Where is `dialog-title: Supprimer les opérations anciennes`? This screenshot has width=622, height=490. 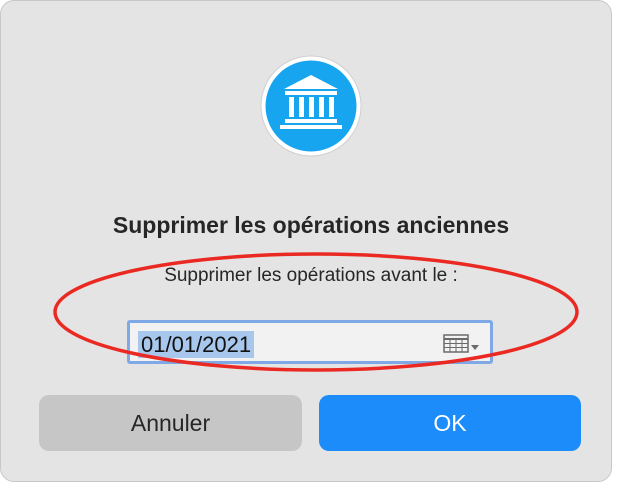
dialog-title: Supprimer les opérations anciennes is located at coordinates (311, 225).